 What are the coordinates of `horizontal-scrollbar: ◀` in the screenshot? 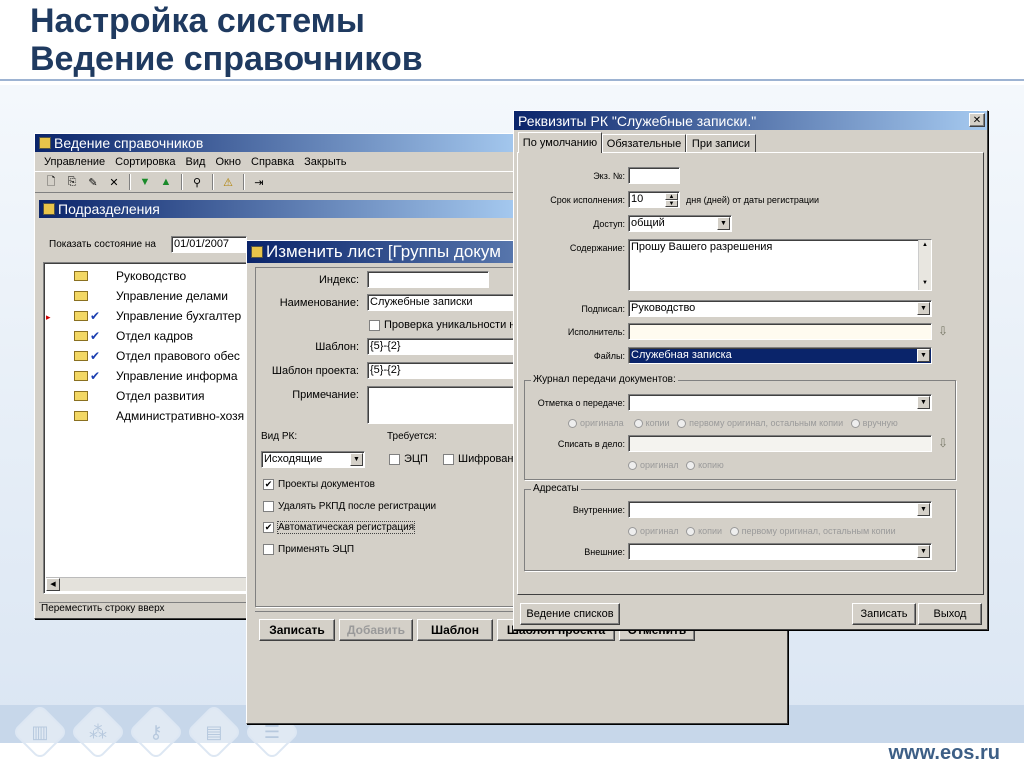 It's located at (146, 584).